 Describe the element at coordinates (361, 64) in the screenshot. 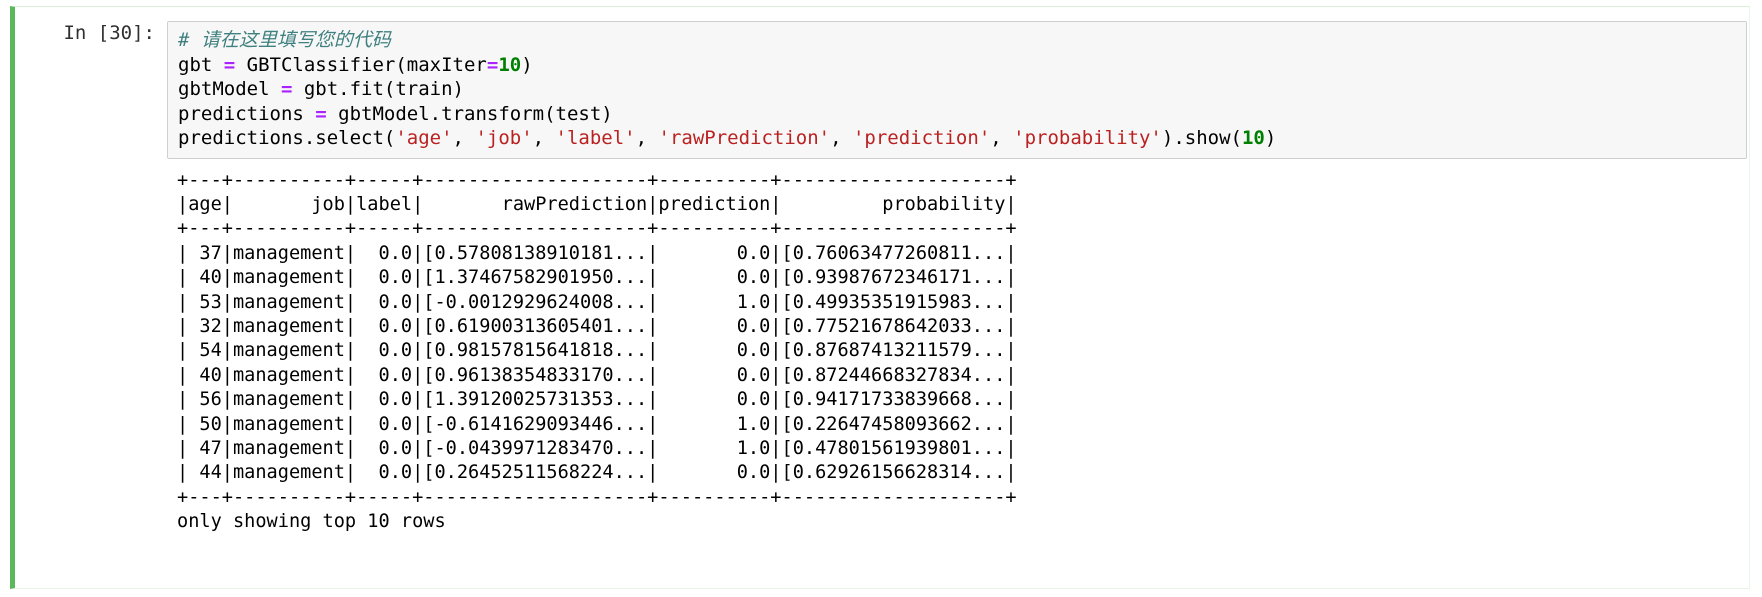

I see `code-token-plain: GBTClassifier(maxIter` at that location.